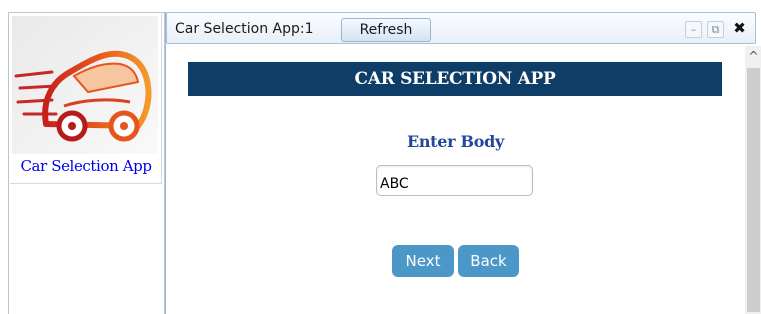  What do you see at coordinates (715, 29) in the screenshot?
I see `popout-icon: ⧉` at bounding box center [715, 29].